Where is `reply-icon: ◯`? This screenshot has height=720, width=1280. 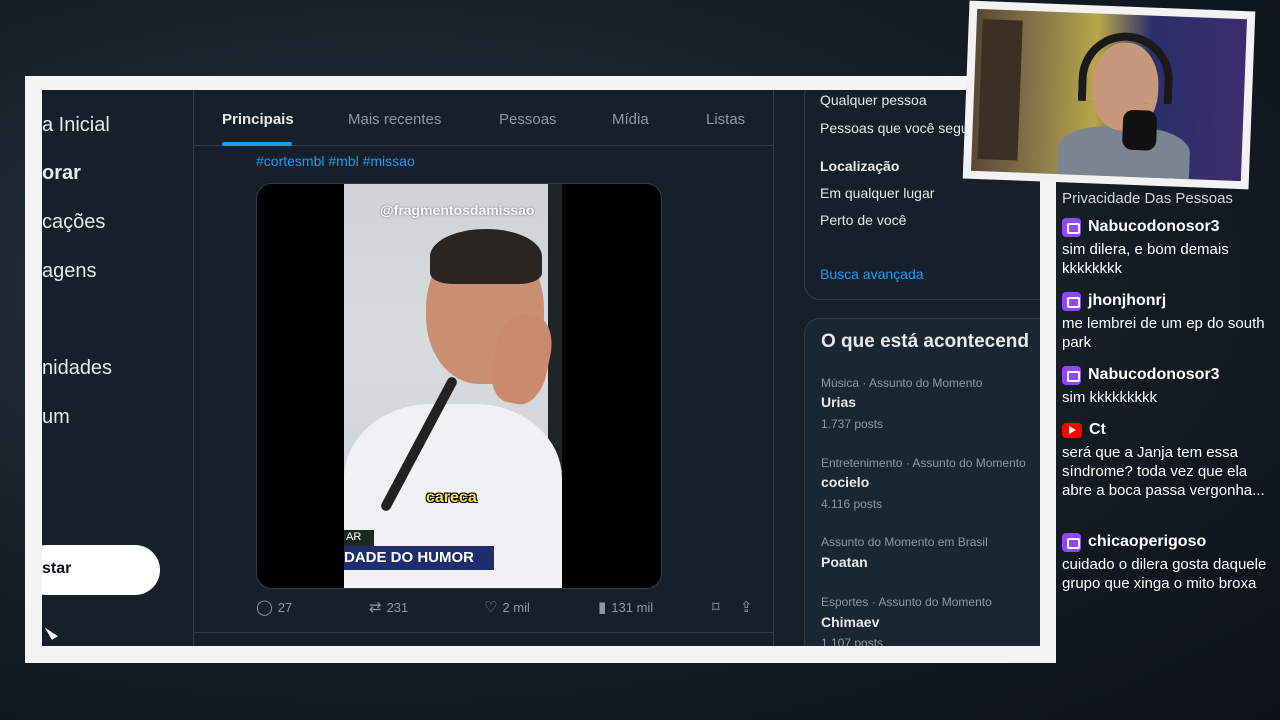 reply-icon: ◯ is located at coordinates (264, 607).